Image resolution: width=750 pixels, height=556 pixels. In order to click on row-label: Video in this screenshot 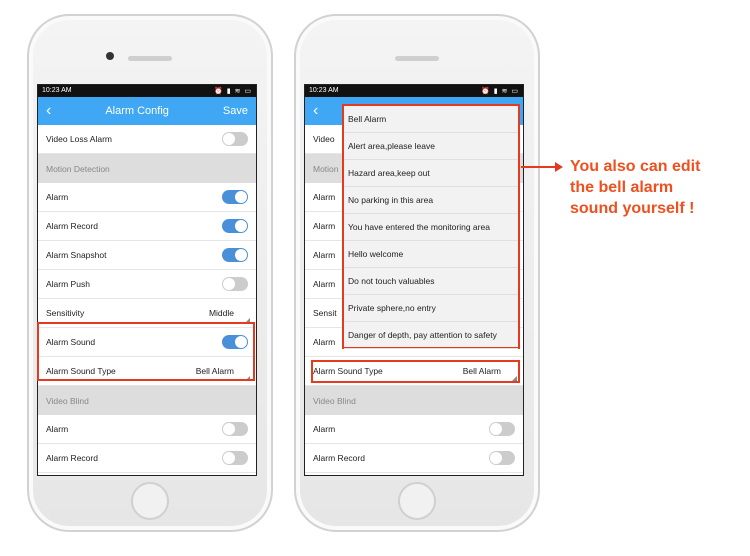, I will do `click(324, 139)`.